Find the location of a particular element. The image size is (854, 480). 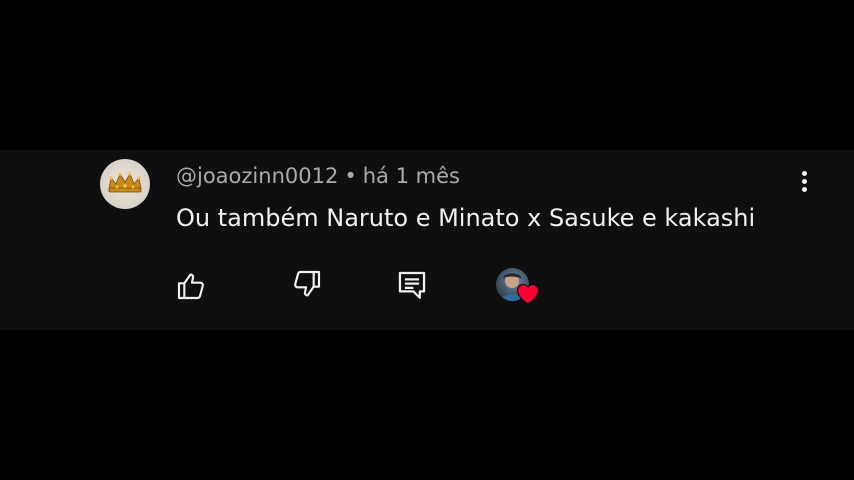

thumb-down-icon is located at coordinates (307, 283).